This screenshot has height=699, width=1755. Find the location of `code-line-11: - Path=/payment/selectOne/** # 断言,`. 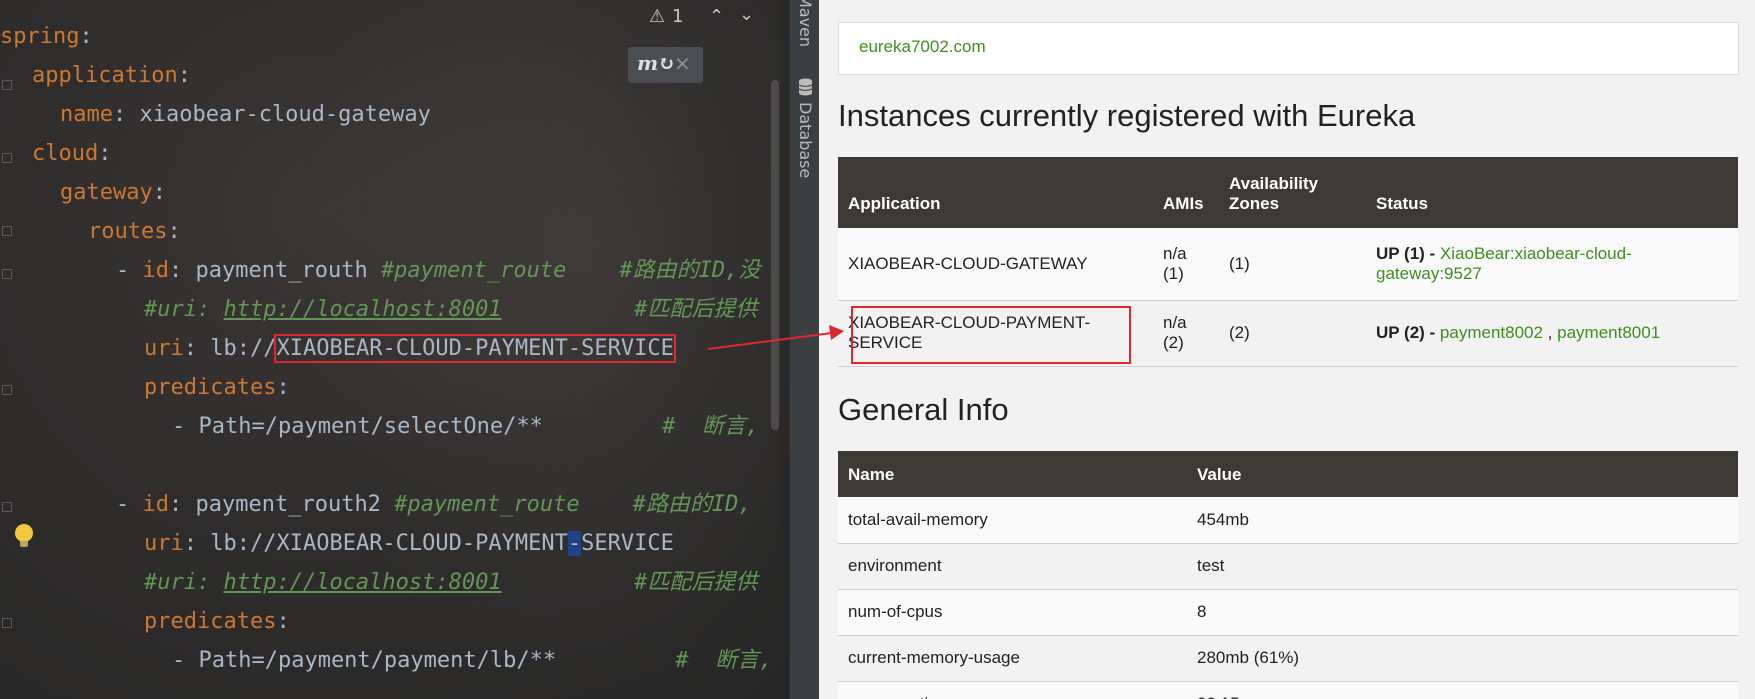

code-line-11: - Path=/payment/selectOne/** # 断言, is located at coordinates (465, 427).